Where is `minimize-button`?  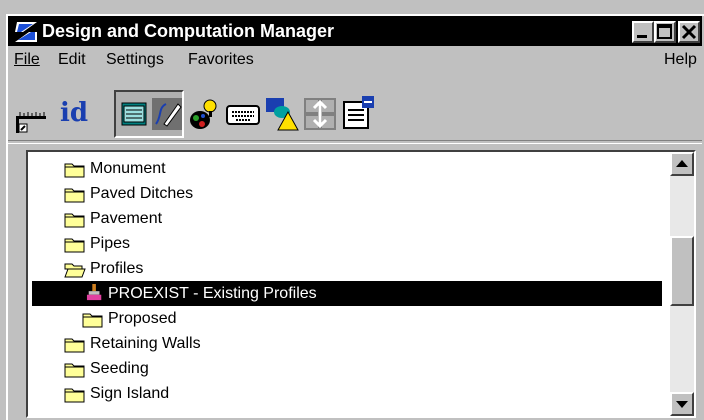 minimize-button is located at coordinates (643, 32).